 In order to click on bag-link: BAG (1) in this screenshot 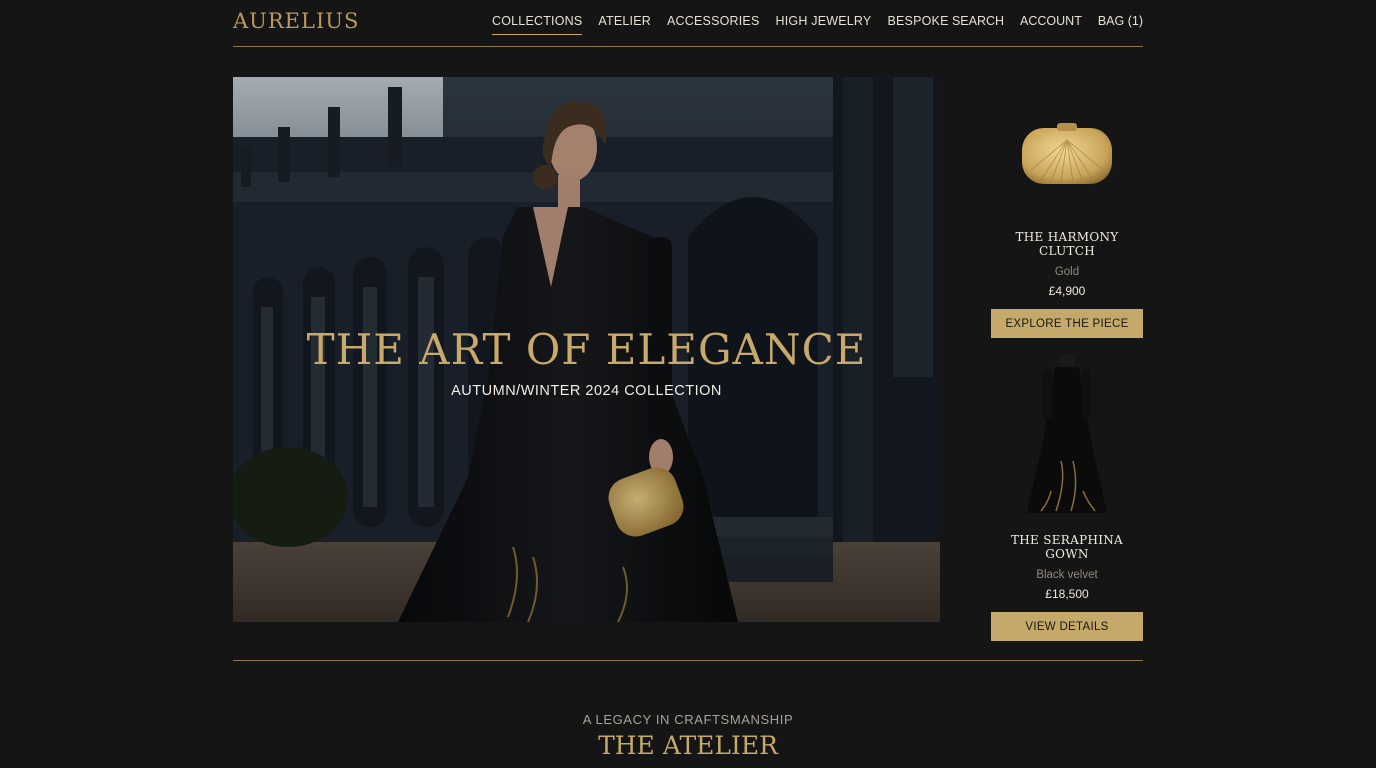, I will do `click(1120, 21)`.